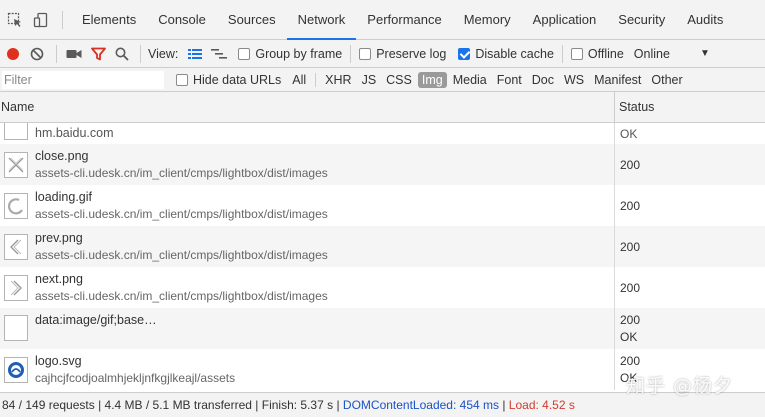 The width and height of the screenshot is (765, 417). What do you see at coordinates (178, 405) in the screenshot?
I see `transferred-size: 4.4 MB / 5.1 MB transferred` at bounding box center [178, 405].